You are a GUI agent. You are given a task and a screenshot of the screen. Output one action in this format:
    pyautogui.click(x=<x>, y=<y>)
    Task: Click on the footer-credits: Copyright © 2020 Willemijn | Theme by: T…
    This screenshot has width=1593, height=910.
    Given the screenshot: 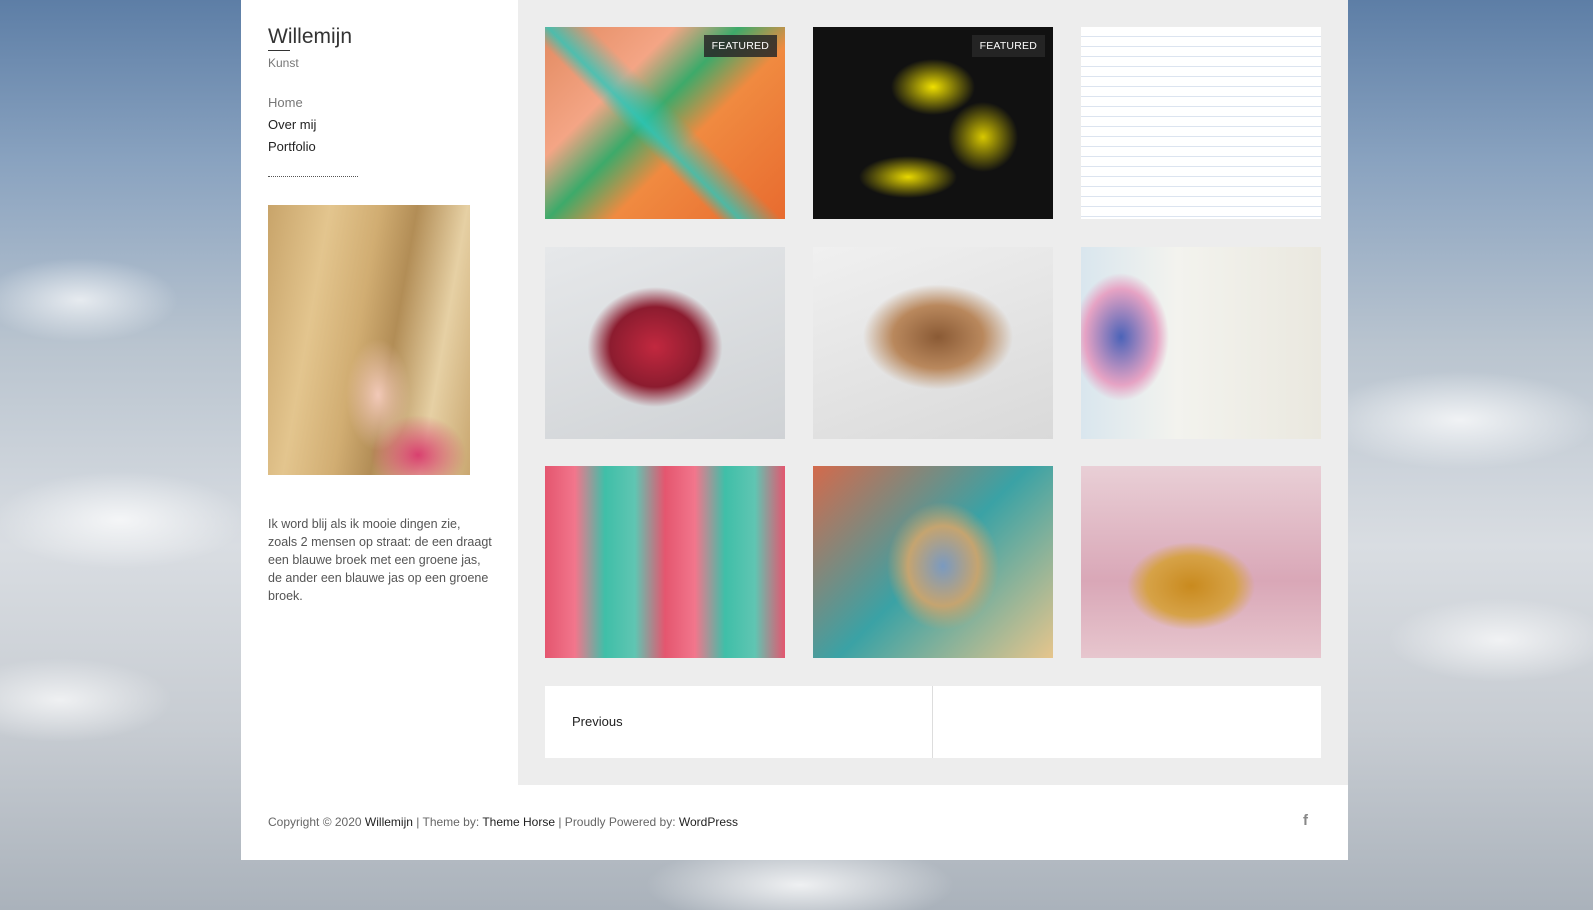 What is the action you would take?
    pyautogui.click(x=503, y=822)
    